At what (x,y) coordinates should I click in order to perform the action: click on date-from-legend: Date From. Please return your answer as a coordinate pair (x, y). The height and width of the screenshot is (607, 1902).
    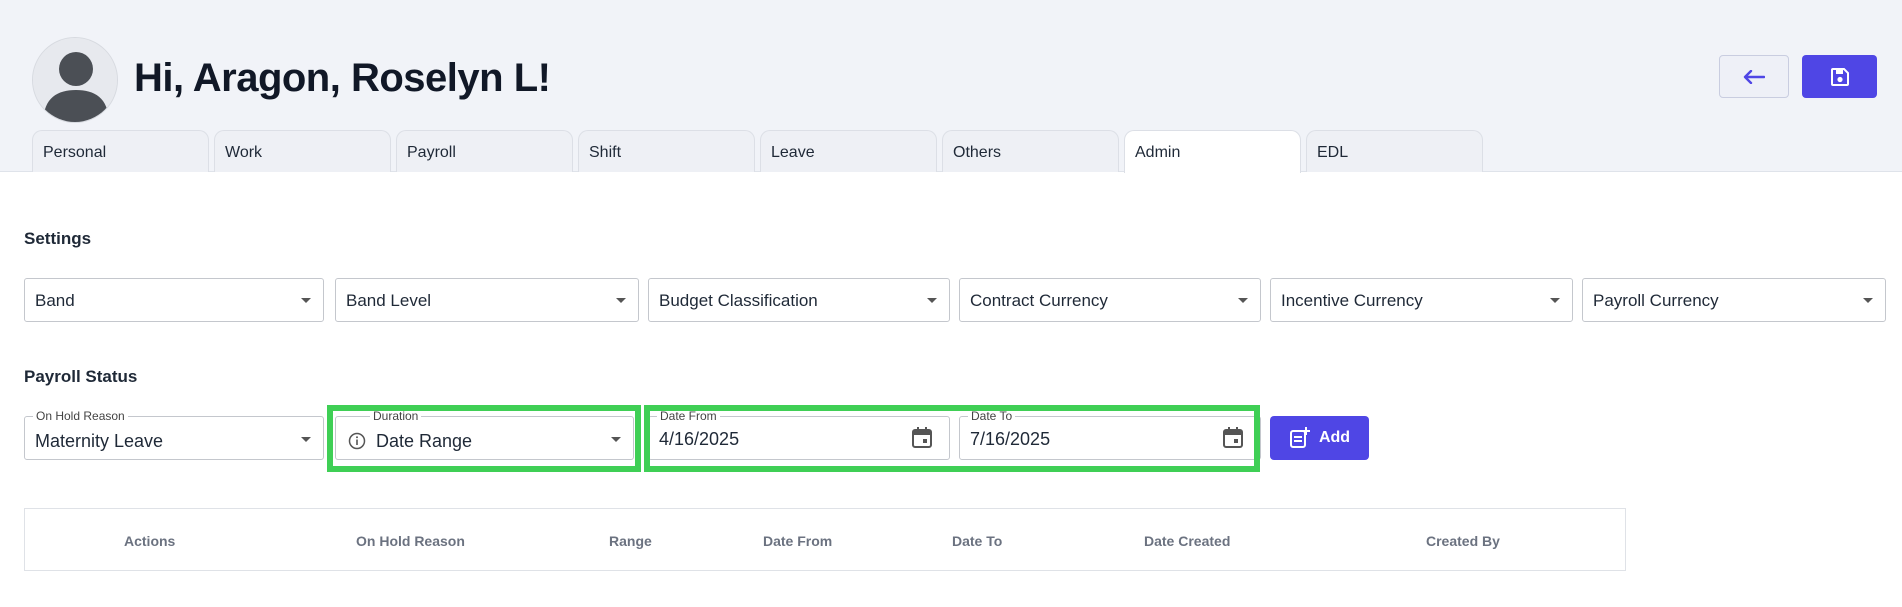
    Looking at the image, I should click on (688, 416).